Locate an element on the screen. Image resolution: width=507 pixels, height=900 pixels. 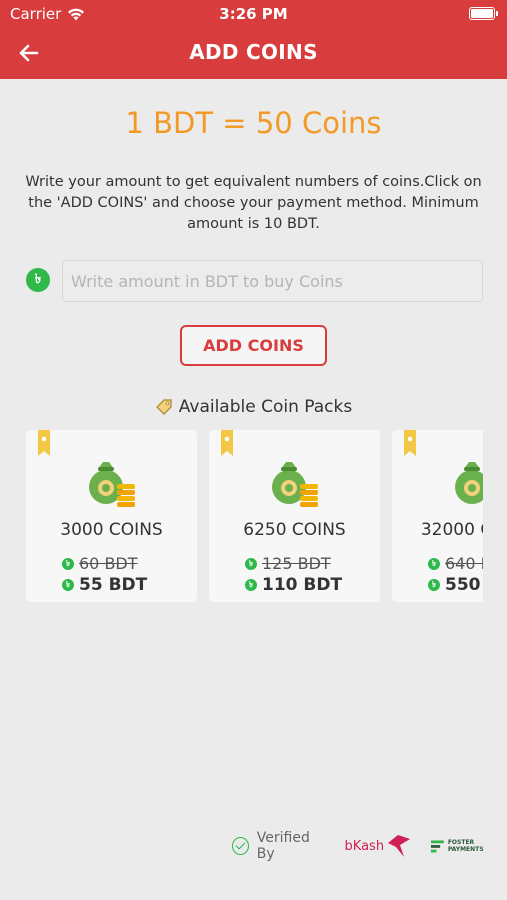
exchange-rate-text: 1 BDT = 50 Coins is located at coordinates (253, 123).